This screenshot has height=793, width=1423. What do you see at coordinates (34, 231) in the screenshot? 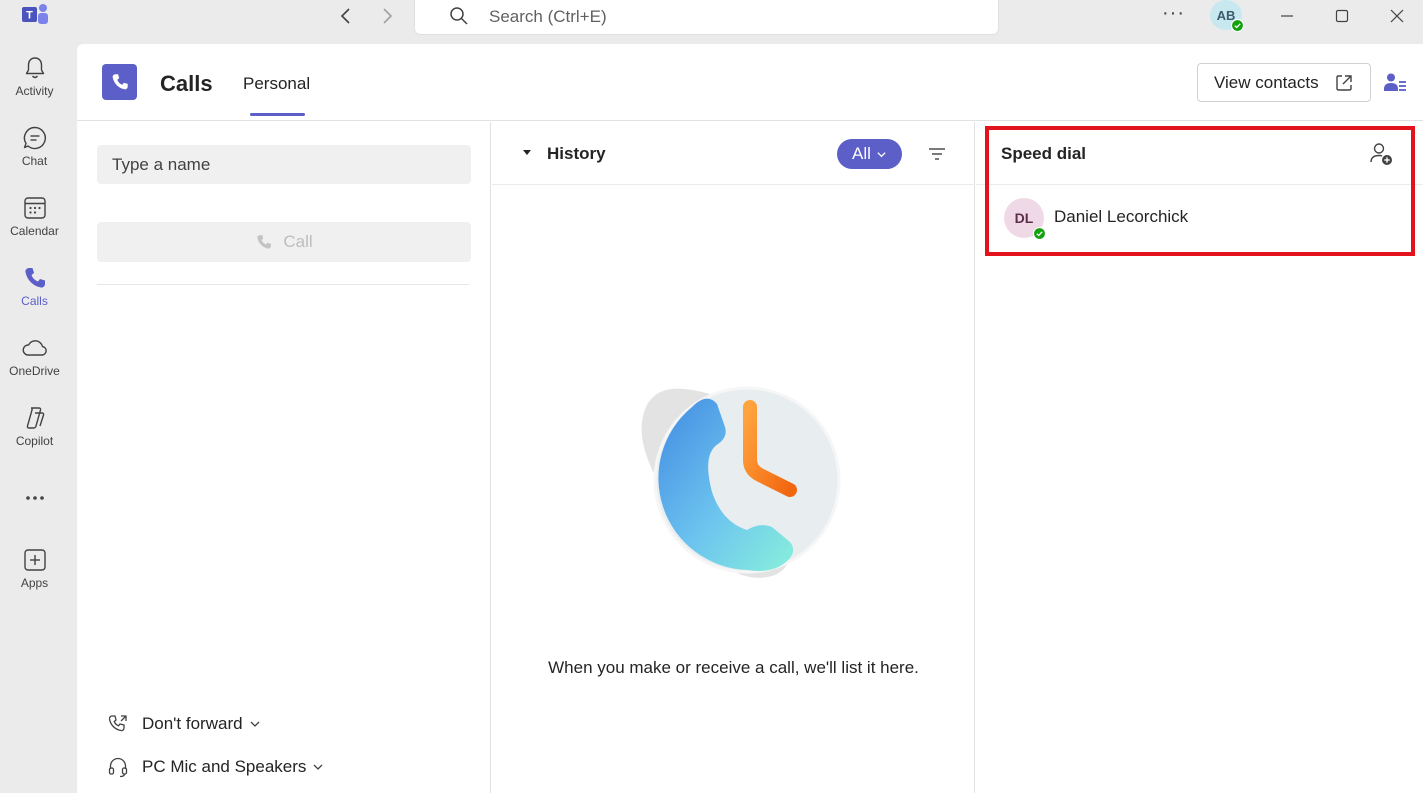
I see `rail-label: Calendar` at bounding box center [34, 231].